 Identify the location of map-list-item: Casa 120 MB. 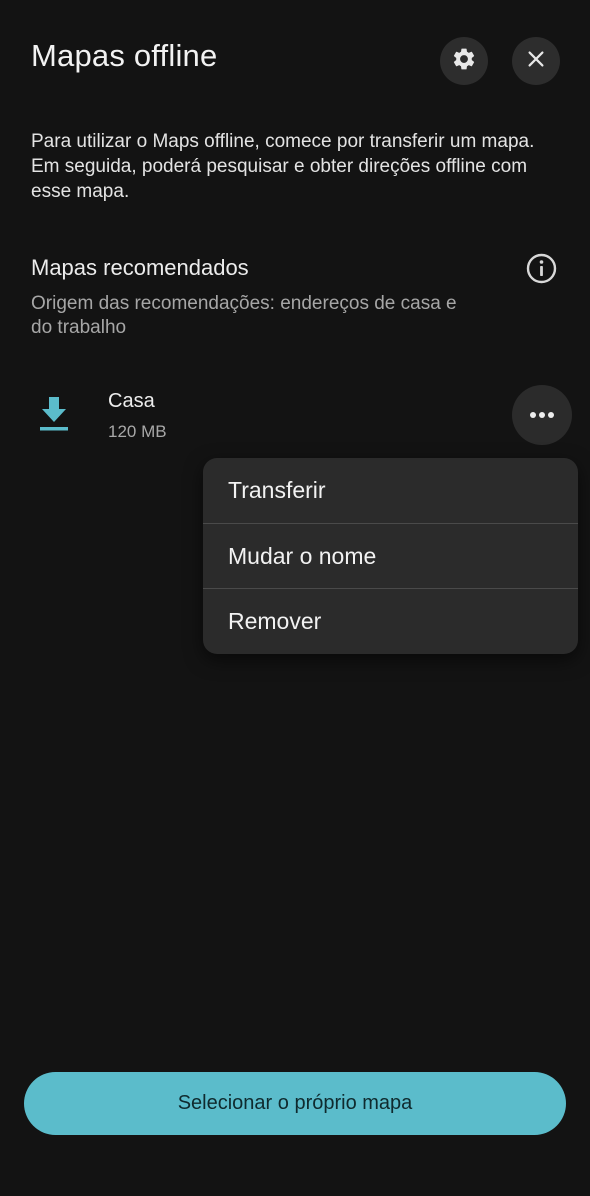
(295, 420).